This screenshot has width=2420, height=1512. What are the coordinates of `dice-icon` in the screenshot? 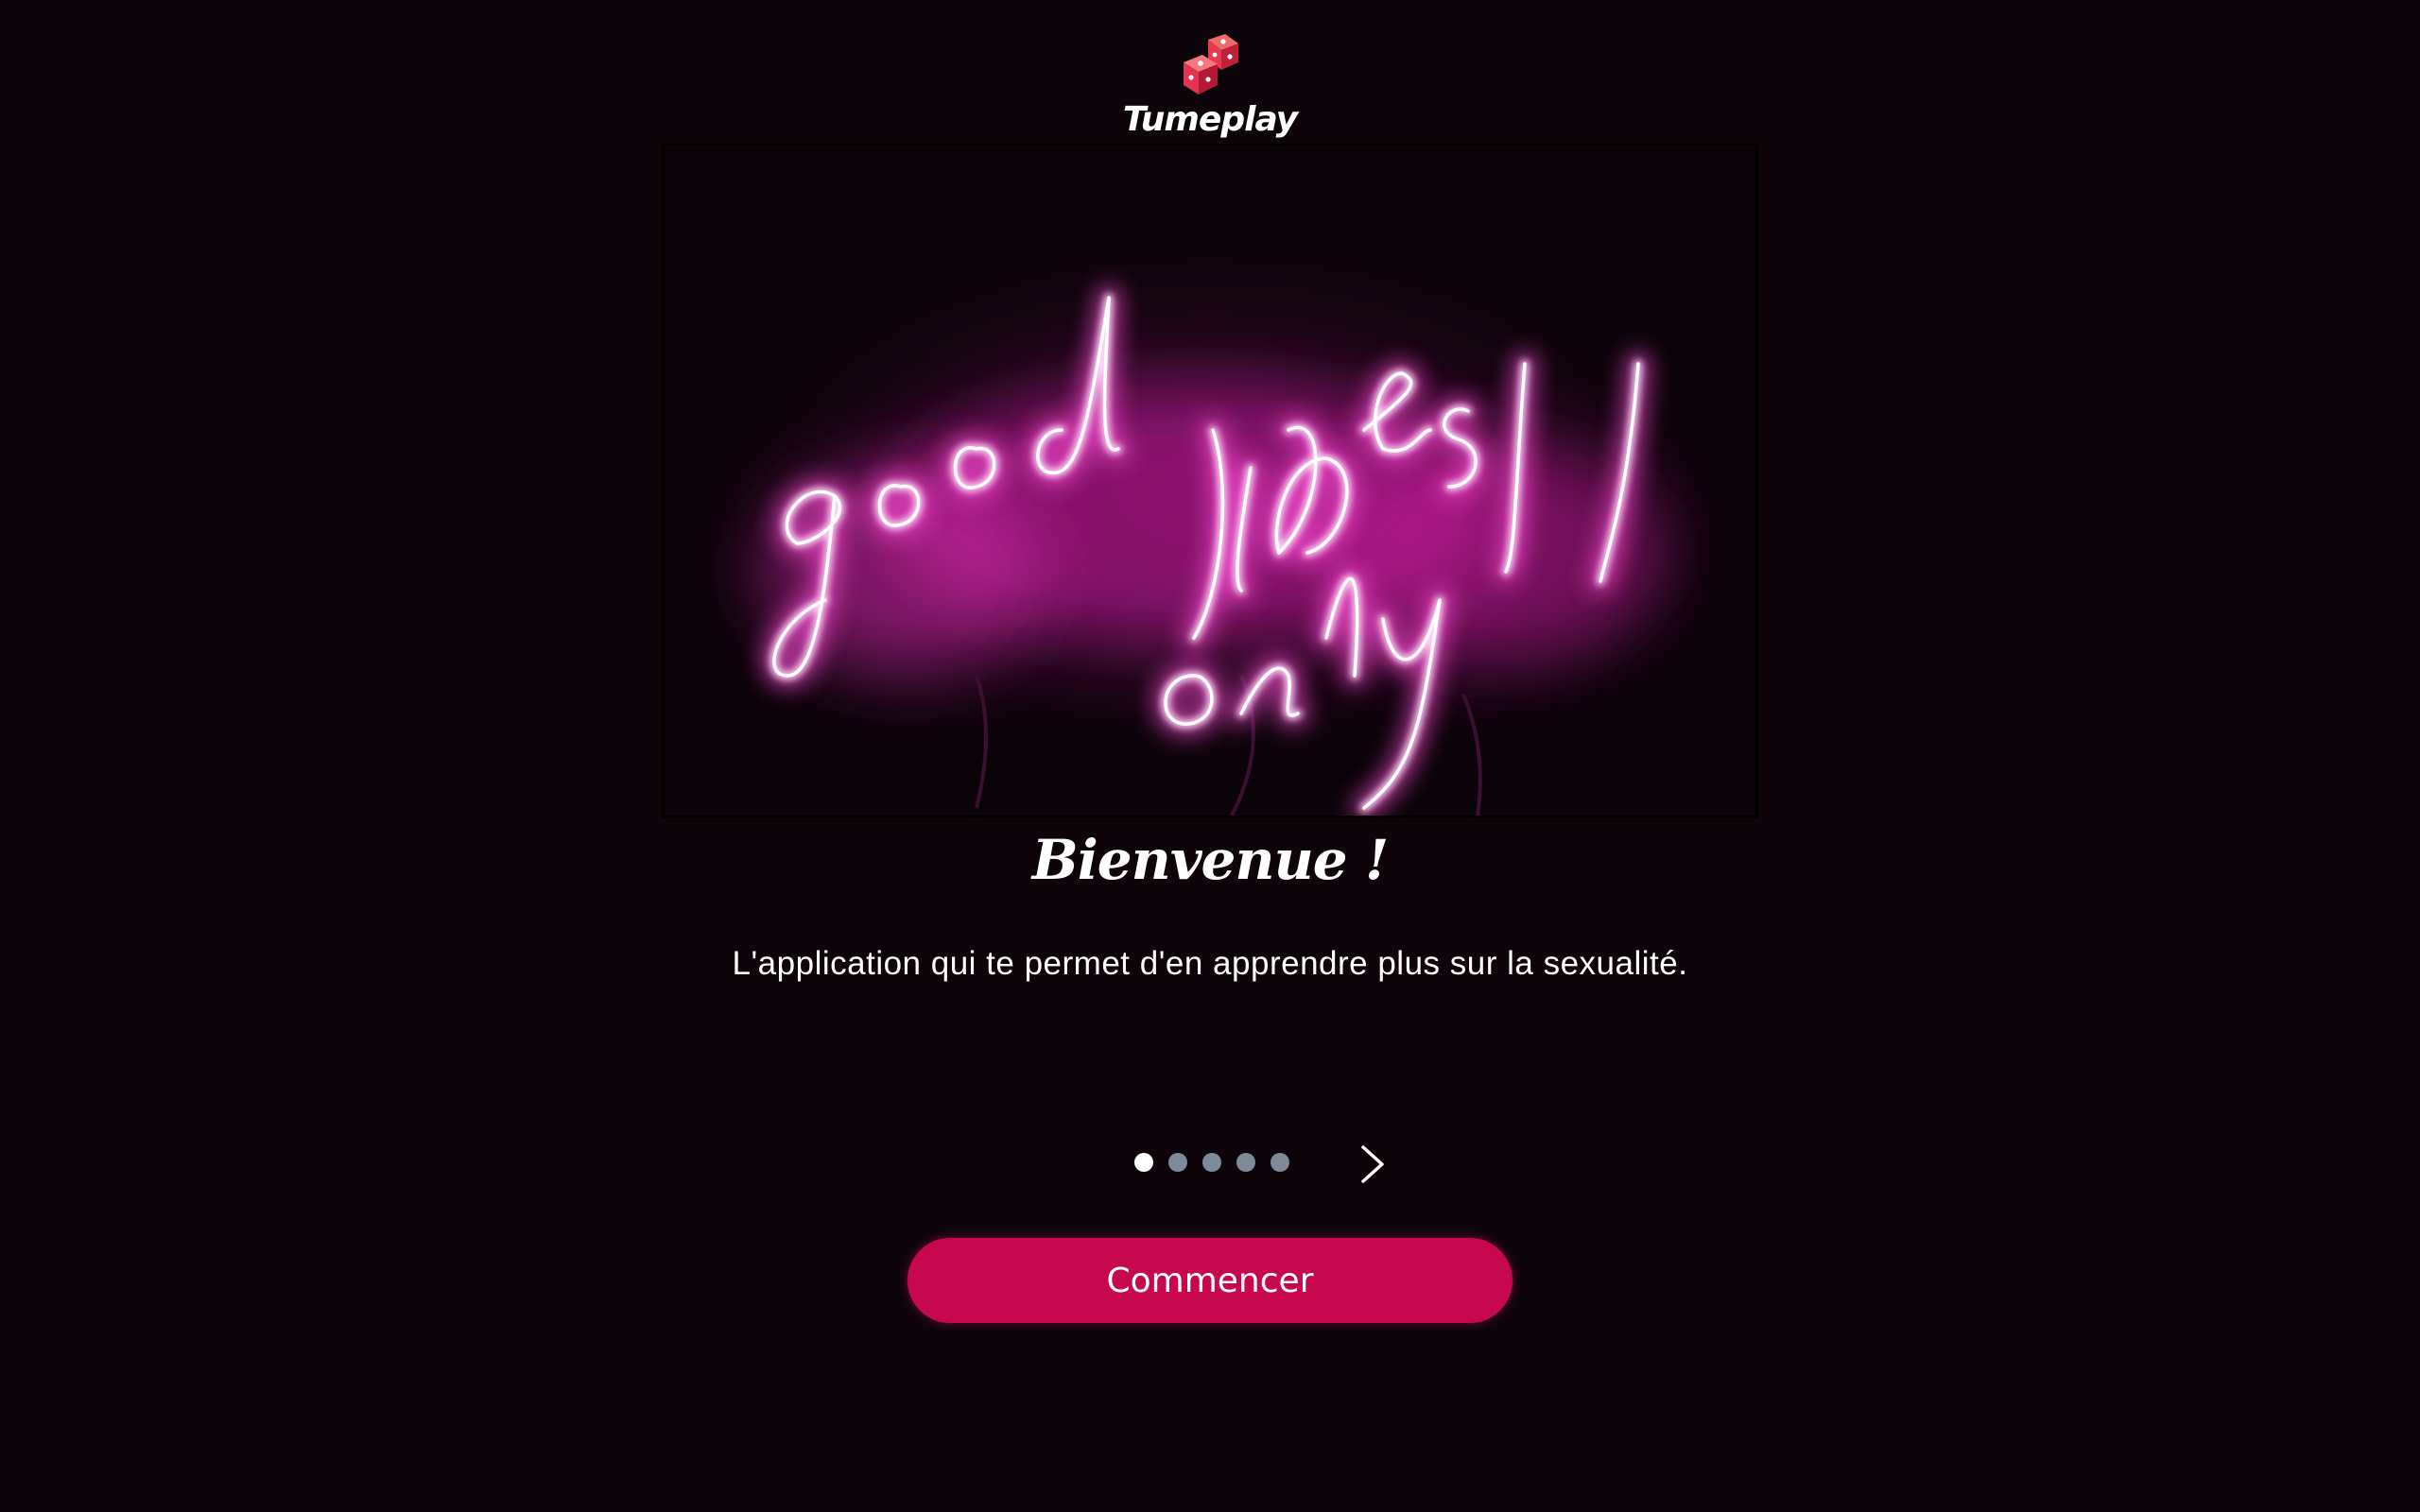 It's located at (1211, 64).